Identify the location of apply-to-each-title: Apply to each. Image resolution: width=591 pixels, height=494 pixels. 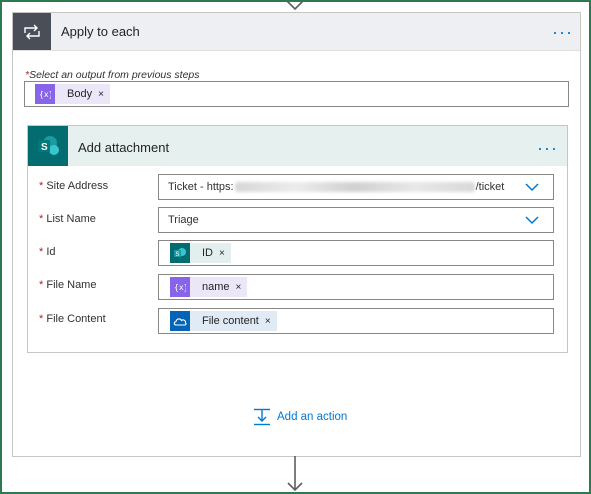
(100, 31).